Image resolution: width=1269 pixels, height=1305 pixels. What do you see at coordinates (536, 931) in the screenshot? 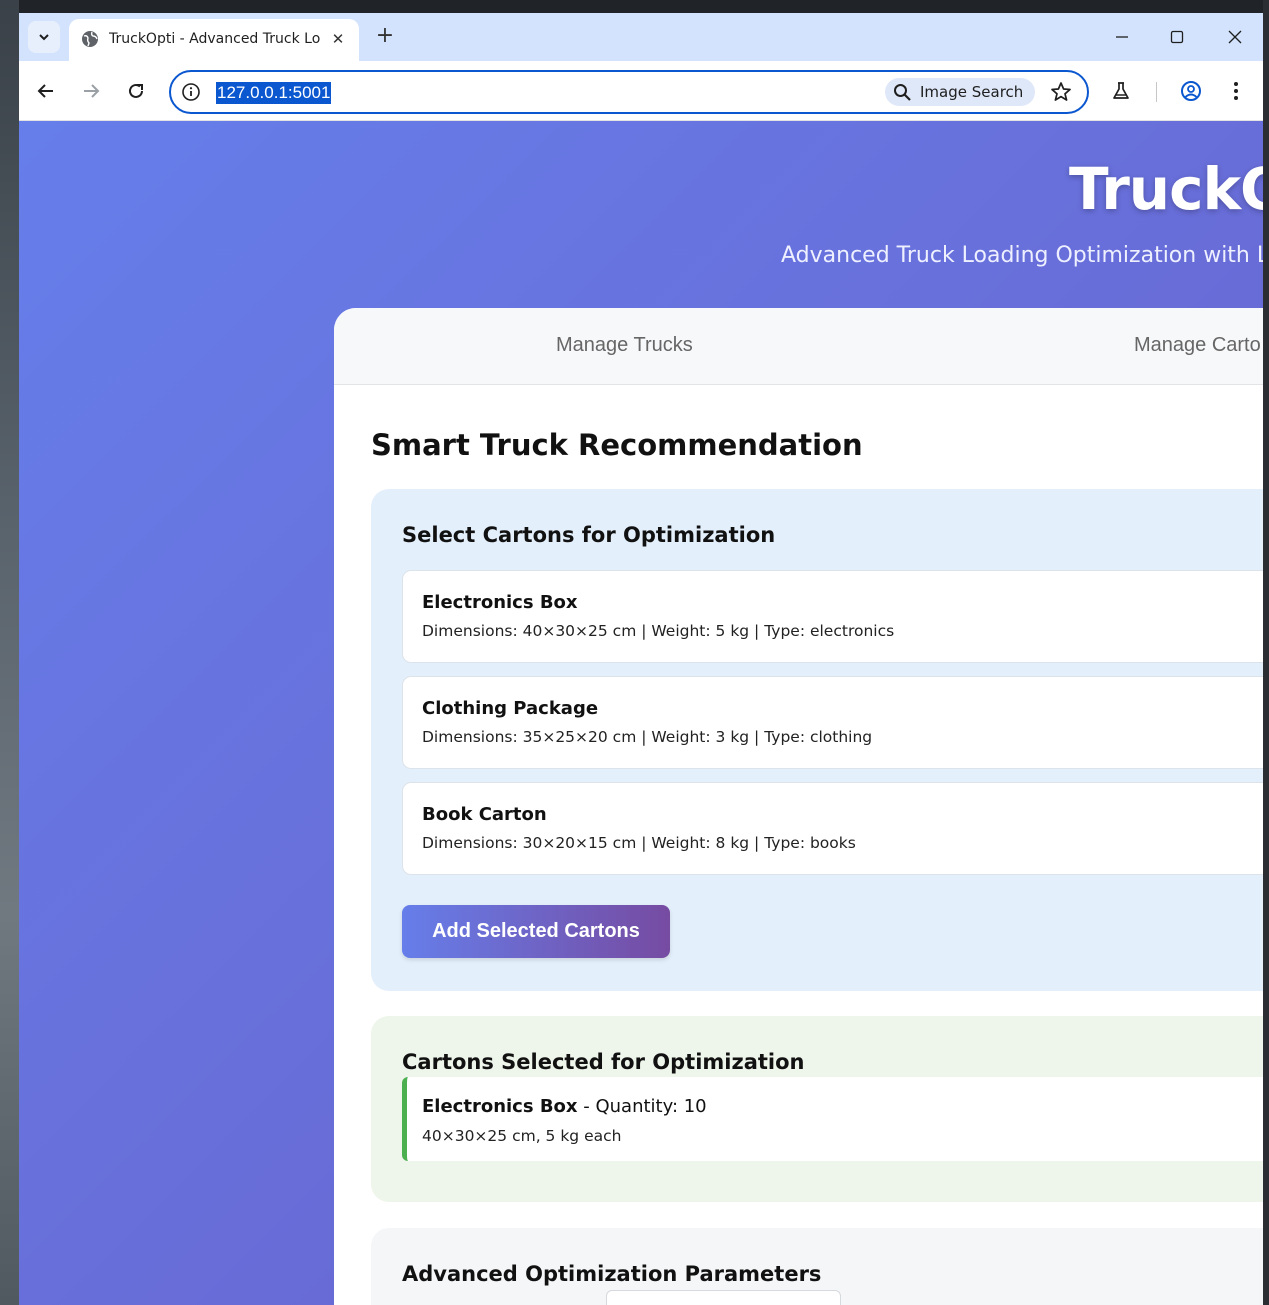
I see `add-selected-cartons-button: Add Selected Cartons` at bounding box center [536, 931].